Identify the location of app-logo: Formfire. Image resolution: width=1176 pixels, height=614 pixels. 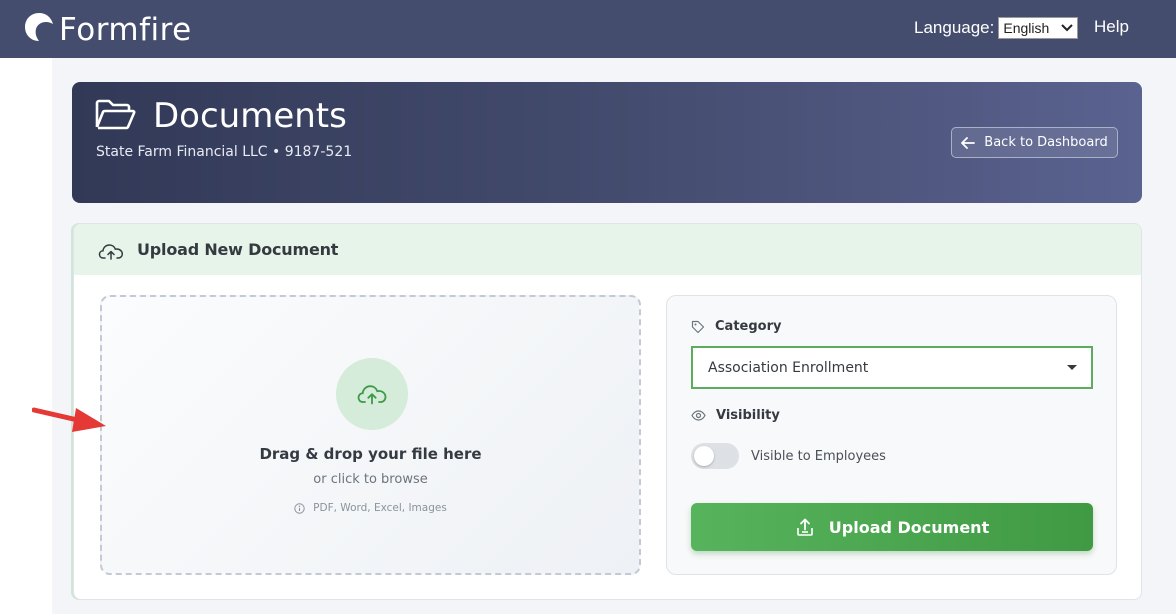
(107, 29).